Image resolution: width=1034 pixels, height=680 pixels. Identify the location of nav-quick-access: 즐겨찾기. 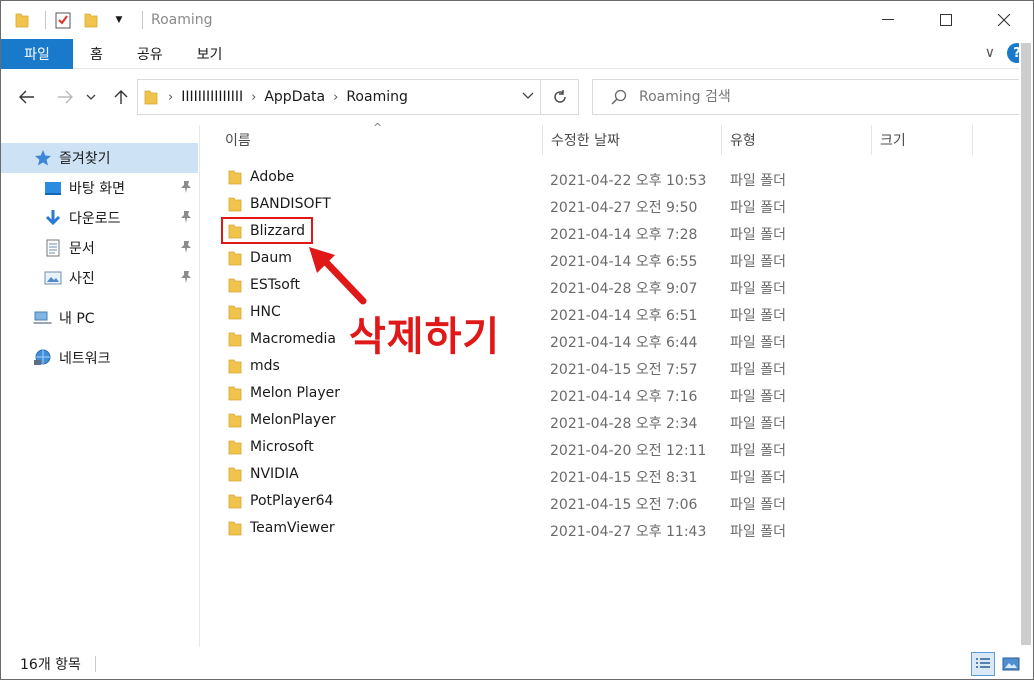
(99, 158).